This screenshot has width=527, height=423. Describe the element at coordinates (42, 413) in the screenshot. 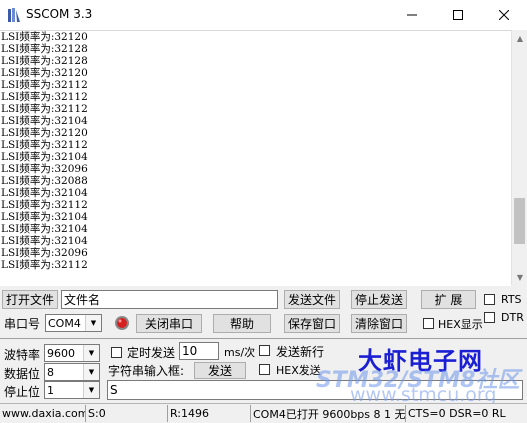

I see `status-website: www.daxia.com` at that location.